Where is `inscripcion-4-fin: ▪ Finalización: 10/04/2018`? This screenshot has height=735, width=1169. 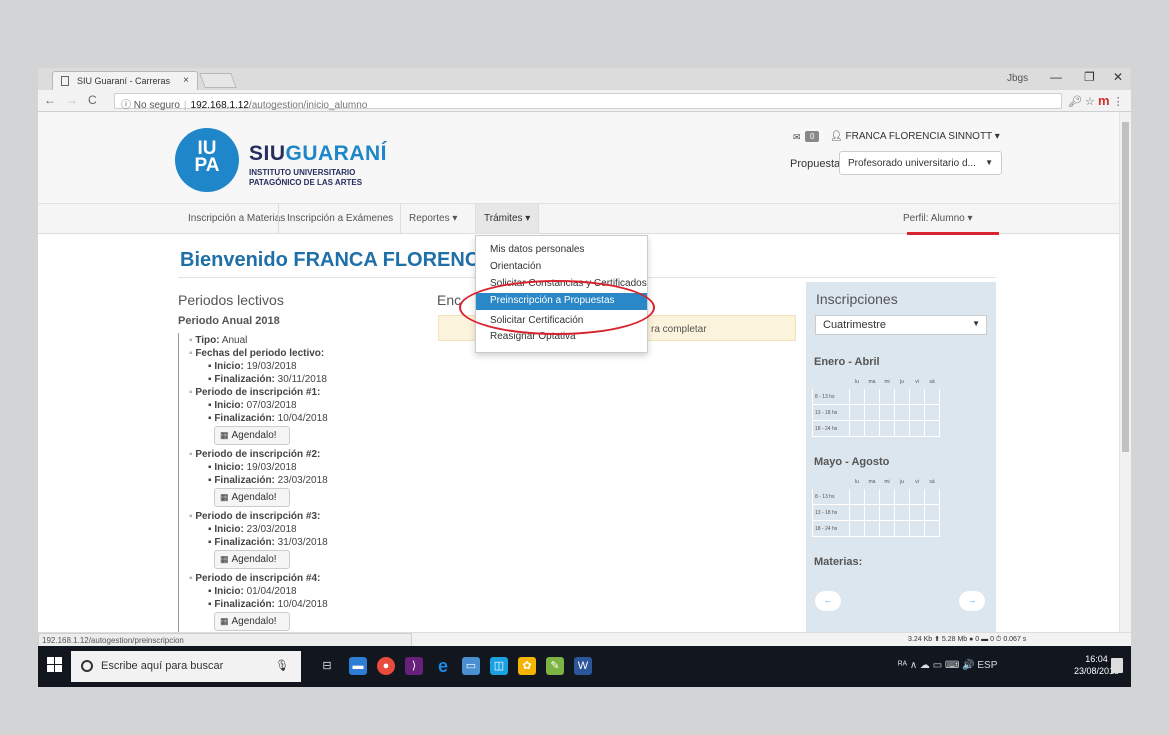 inscripcion-4-fin: ▪ Finalización: 10/04/2018 is located at coordinates (268, 604).